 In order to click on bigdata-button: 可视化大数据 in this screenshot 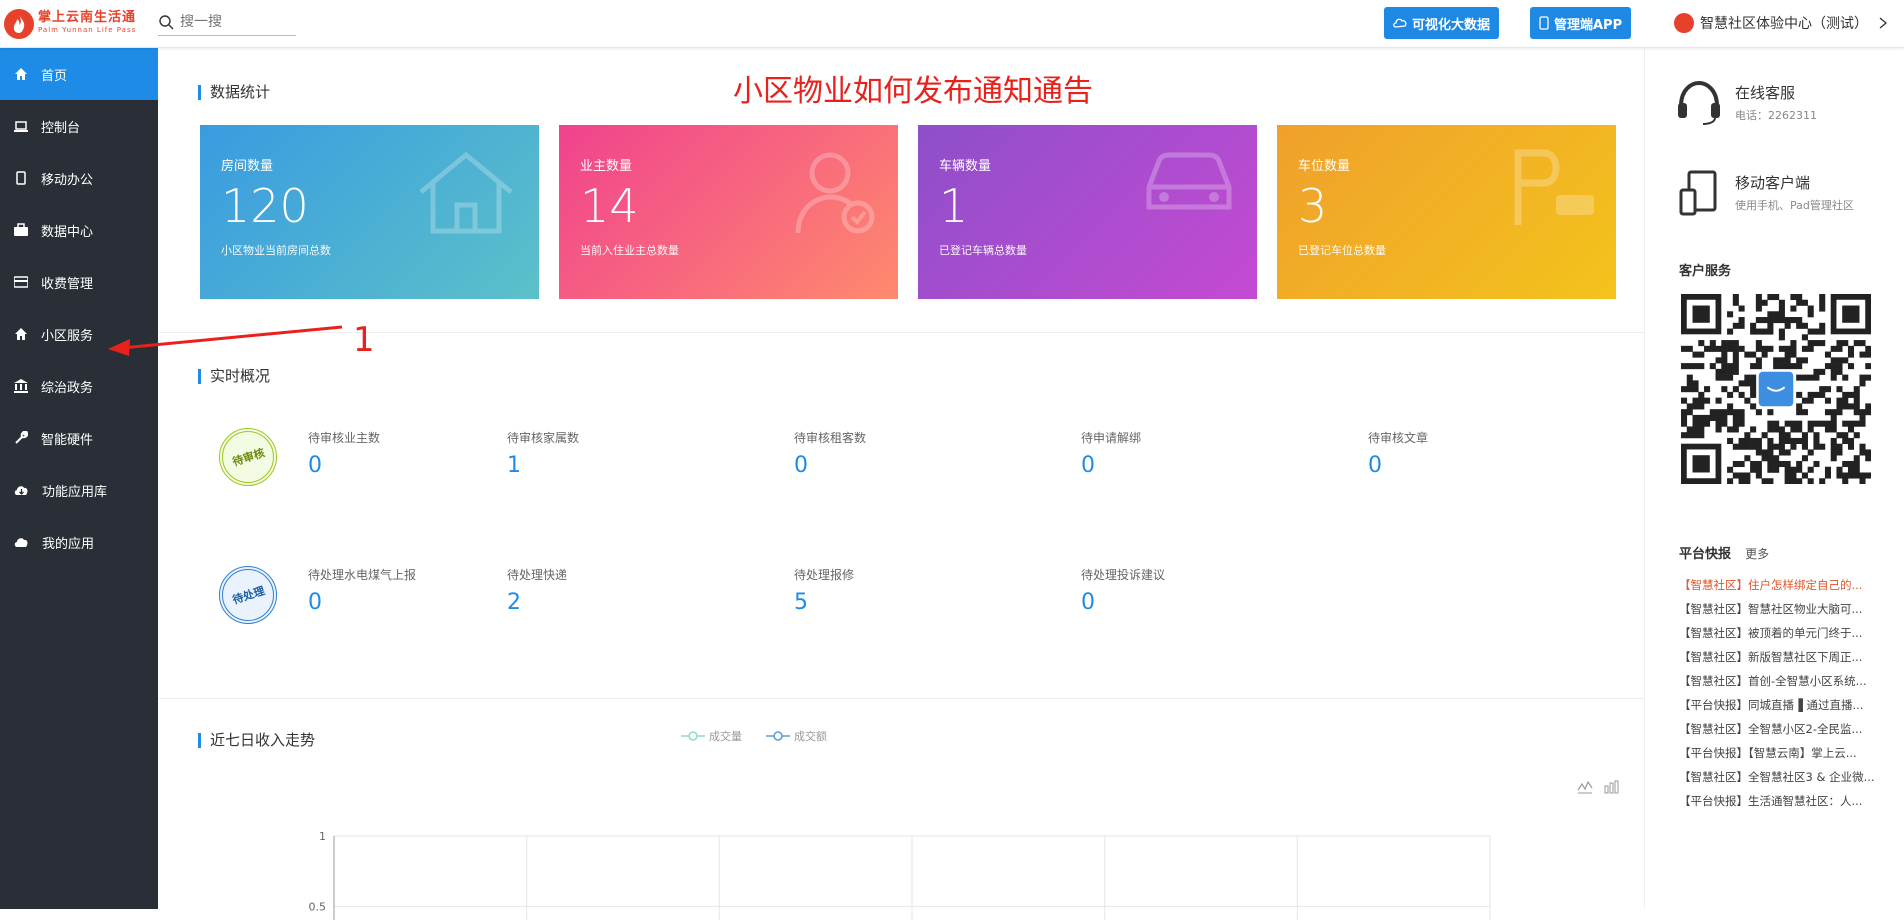, I will do `click(1442, 23)`.